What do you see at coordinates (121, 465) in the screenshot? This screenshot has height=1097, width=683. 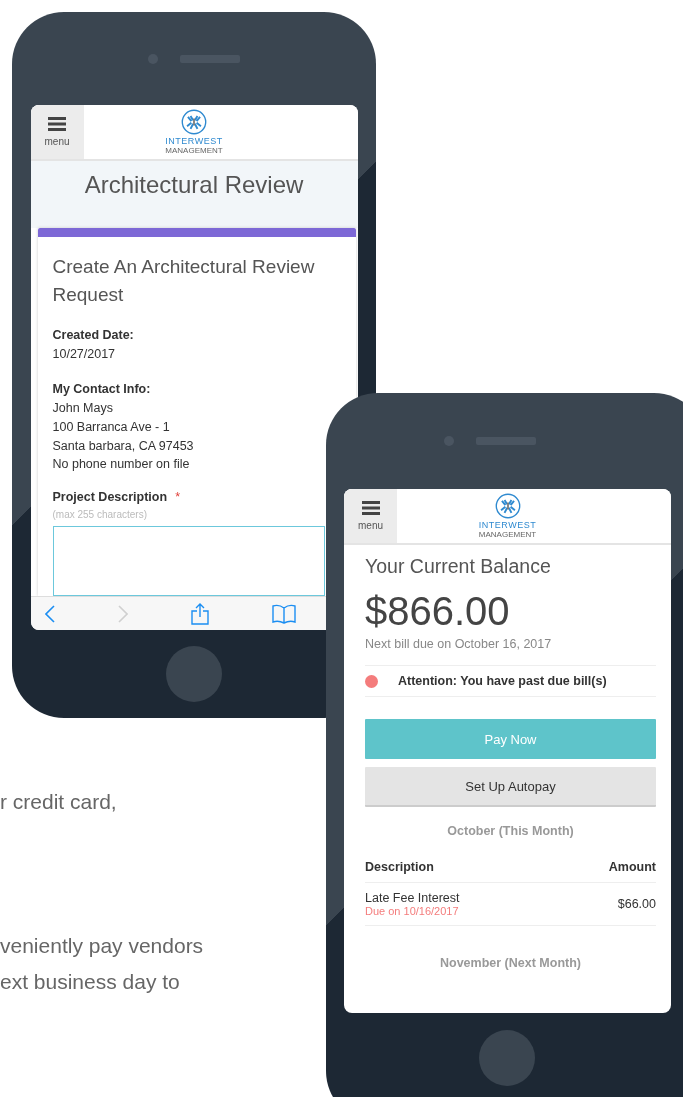 I see `info-value: No phone number on file` at bounding box center [121, 465].